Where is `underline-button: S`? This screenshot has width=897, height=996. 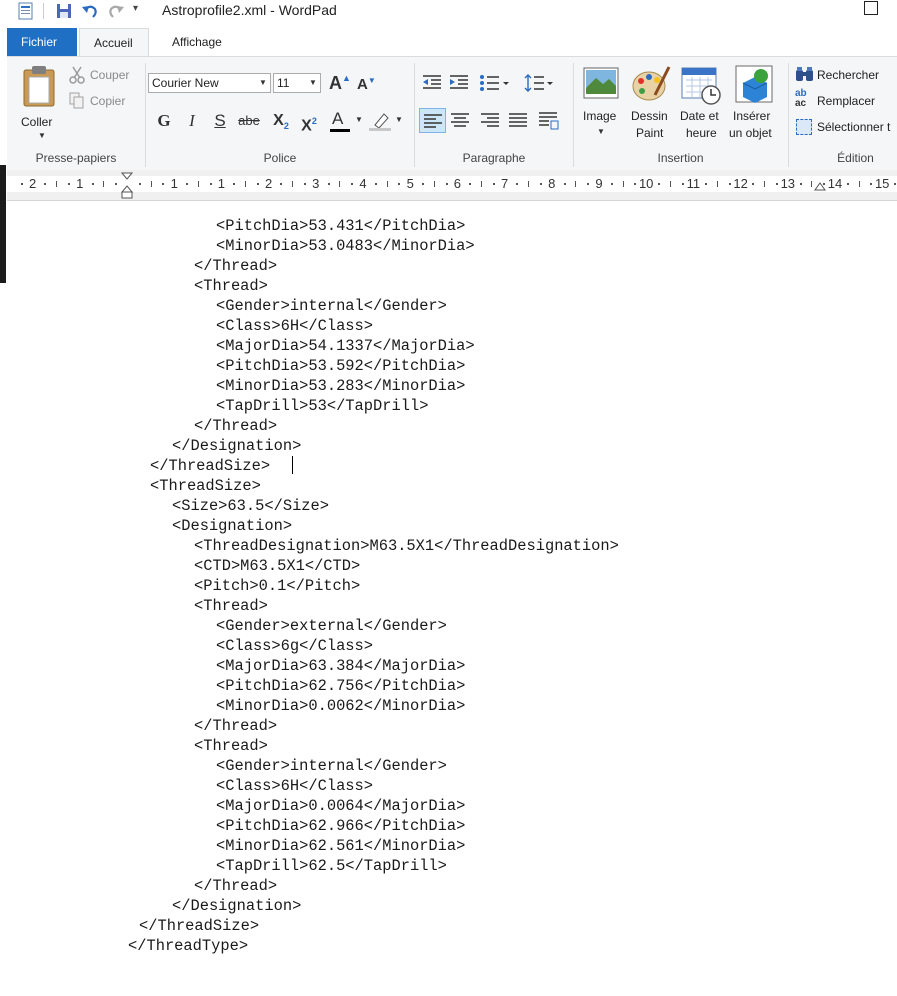 underline-button: S is located at coordinates (220, 121).